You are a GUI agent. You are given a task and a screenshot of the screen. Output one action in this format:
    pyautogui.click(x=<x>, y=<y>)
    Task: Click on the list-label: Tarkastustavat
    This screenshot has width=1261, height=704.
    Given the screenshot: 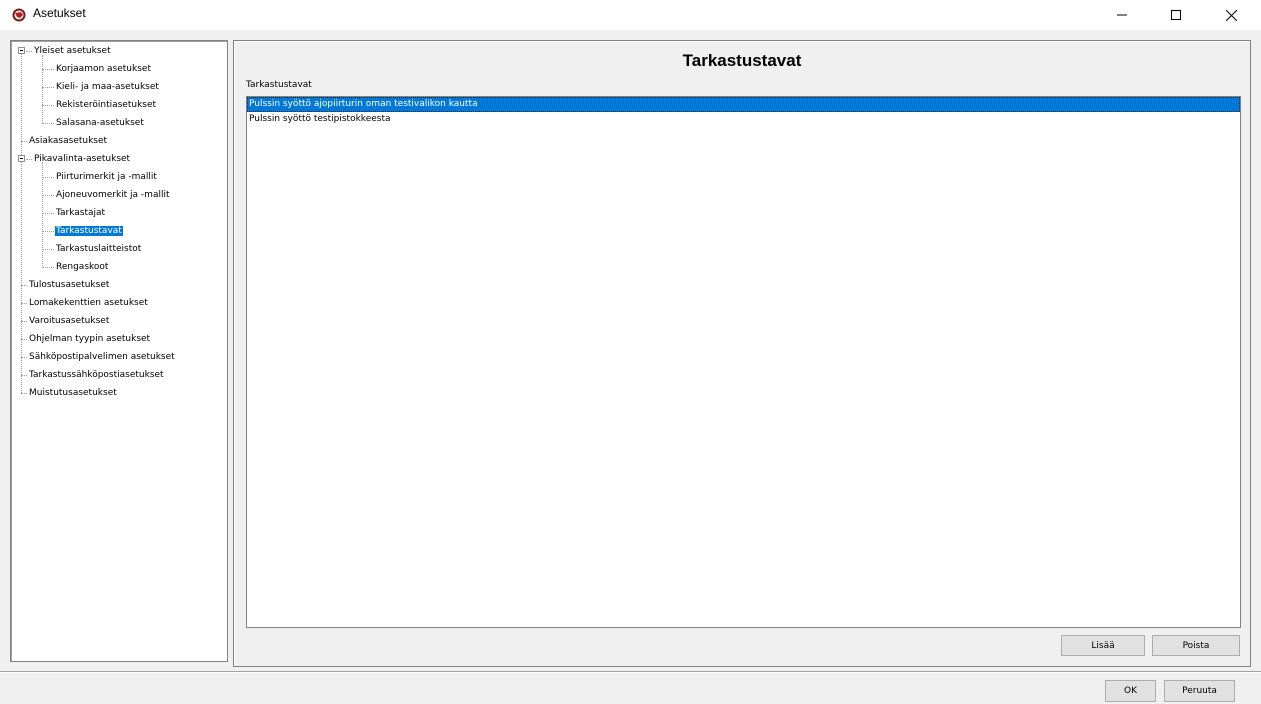 What is the action you would take?
    pyautogui.click(x=279, y=85)
    